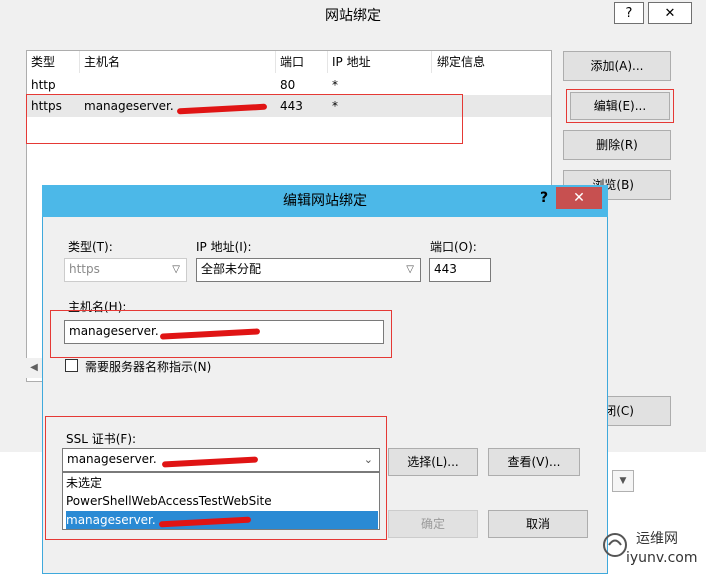 The image size is (706, 574). Describe the element at coordinates (650, 548) in the screenshot. I see `watermark-logo: 运维网 iyunv.com` at that location.